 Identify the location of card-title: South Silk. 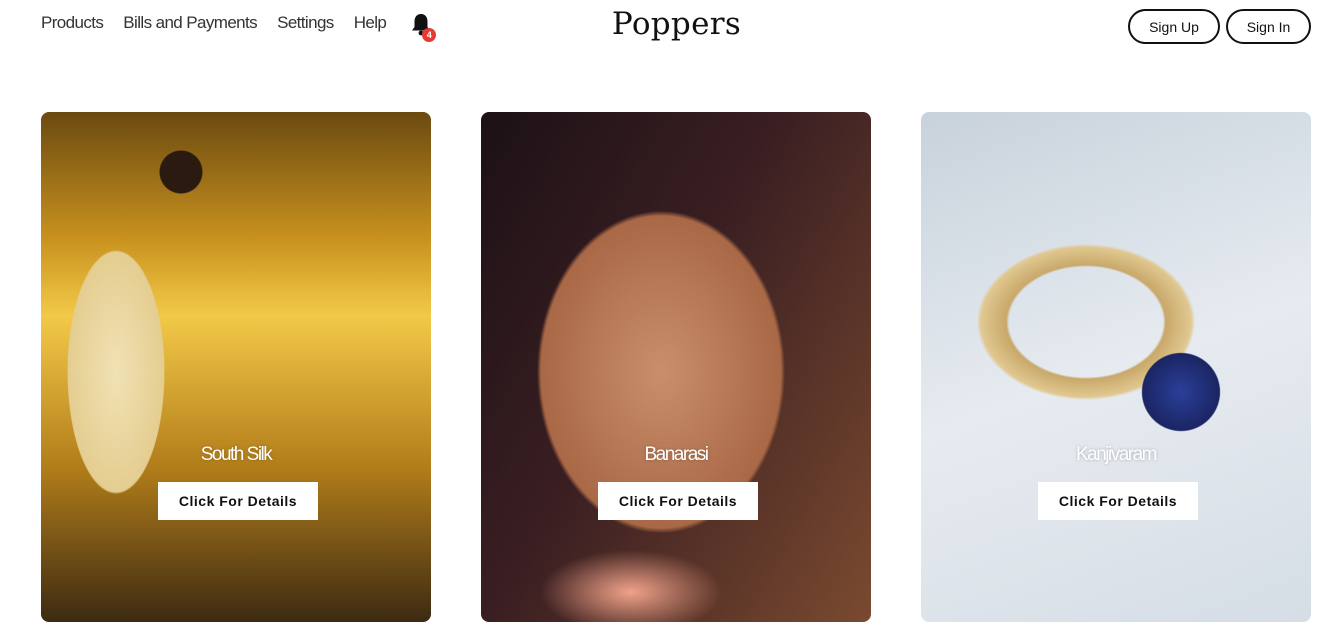
(236, 454).